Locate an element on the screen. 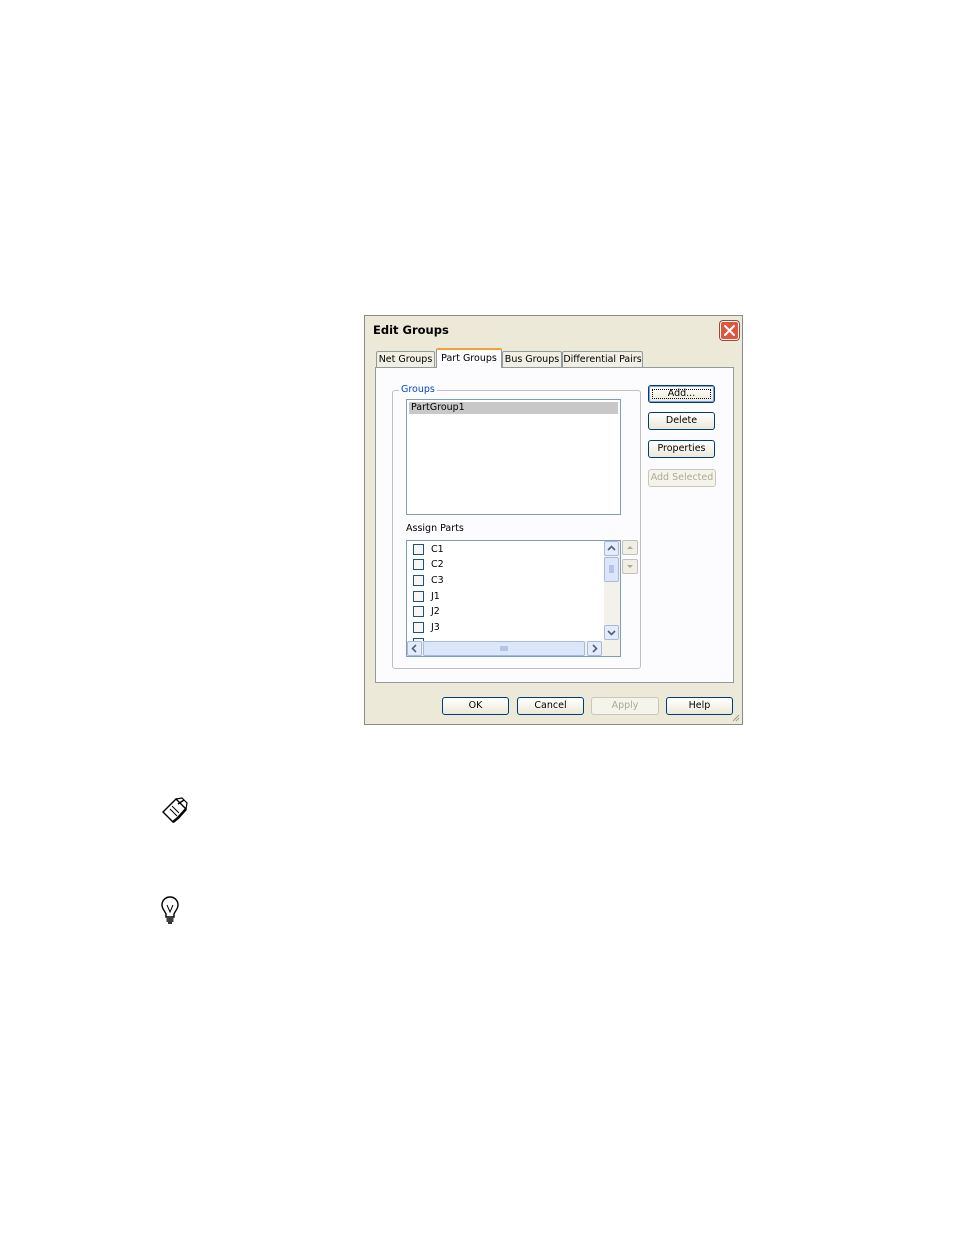  vertical-scrollbar is located at coordinates (612, 591).